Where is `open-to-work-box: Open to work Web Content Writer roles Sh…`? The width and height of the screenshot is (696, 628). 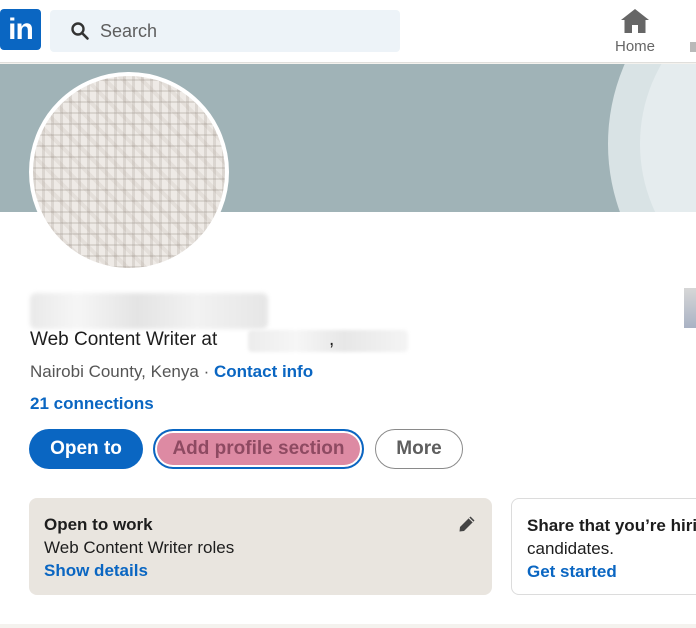
open-to-work-box: Open to work Web Content Writer roles Sh… is located at coordinates (260, 546).